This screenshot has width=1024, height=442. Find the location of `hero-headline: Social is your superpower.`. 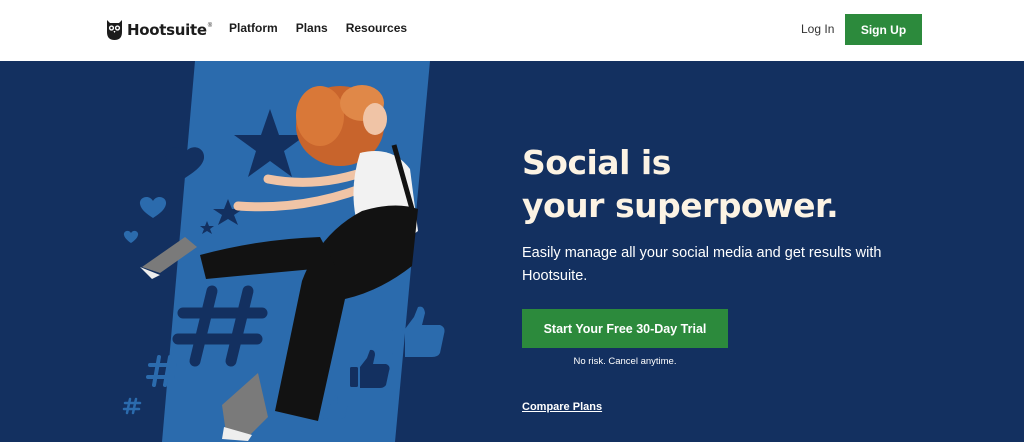

hero-headline: Social is your superpower. is located at coordinates (752, 184).